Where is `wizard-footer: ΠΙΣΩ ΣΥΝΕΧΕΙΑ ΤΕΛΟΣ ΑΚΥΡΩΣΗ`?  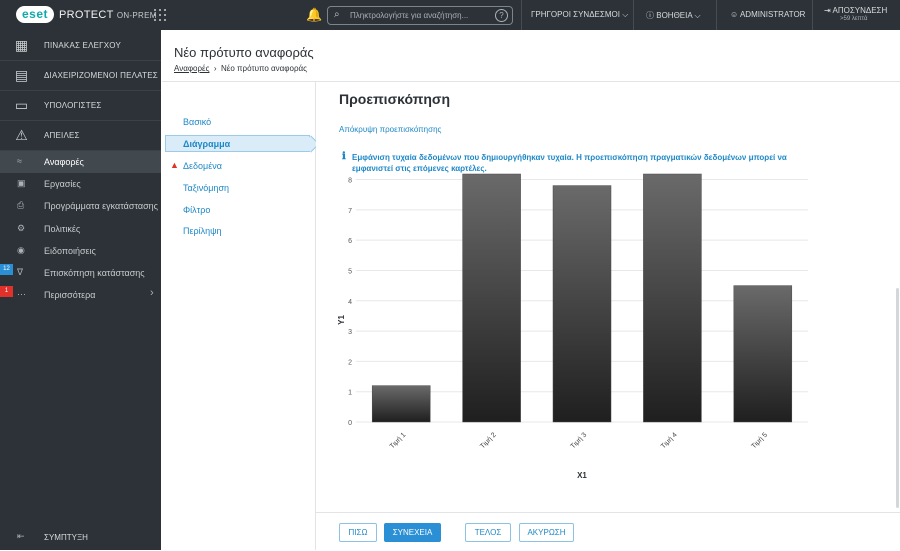 wizard-footer: ΠΙΣΩ ΣΥΝΕΧΕΙΑ ΤΕΛΟΣ ΑΚΥΡΩΣΗ is located at coordinates (608, 531).